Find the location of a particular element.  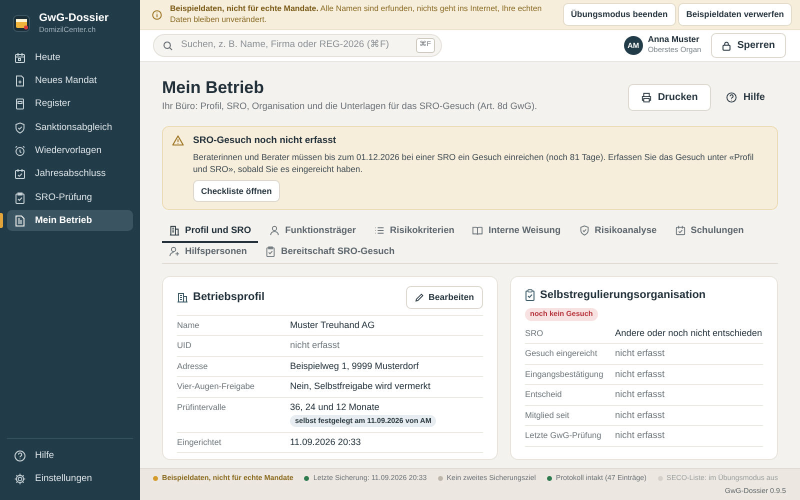

search-icon is located at coordinates (168, 45).